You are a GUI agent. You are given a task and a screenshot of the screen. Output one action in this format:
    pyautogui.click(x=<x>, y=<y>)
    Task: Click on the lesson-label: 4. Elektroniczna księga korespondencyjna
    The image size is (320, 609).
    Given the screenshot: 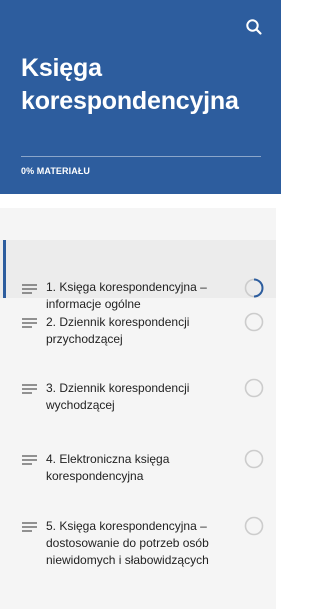 What is the action you would take?
    pyautogui.click(x=108, y=467)
    